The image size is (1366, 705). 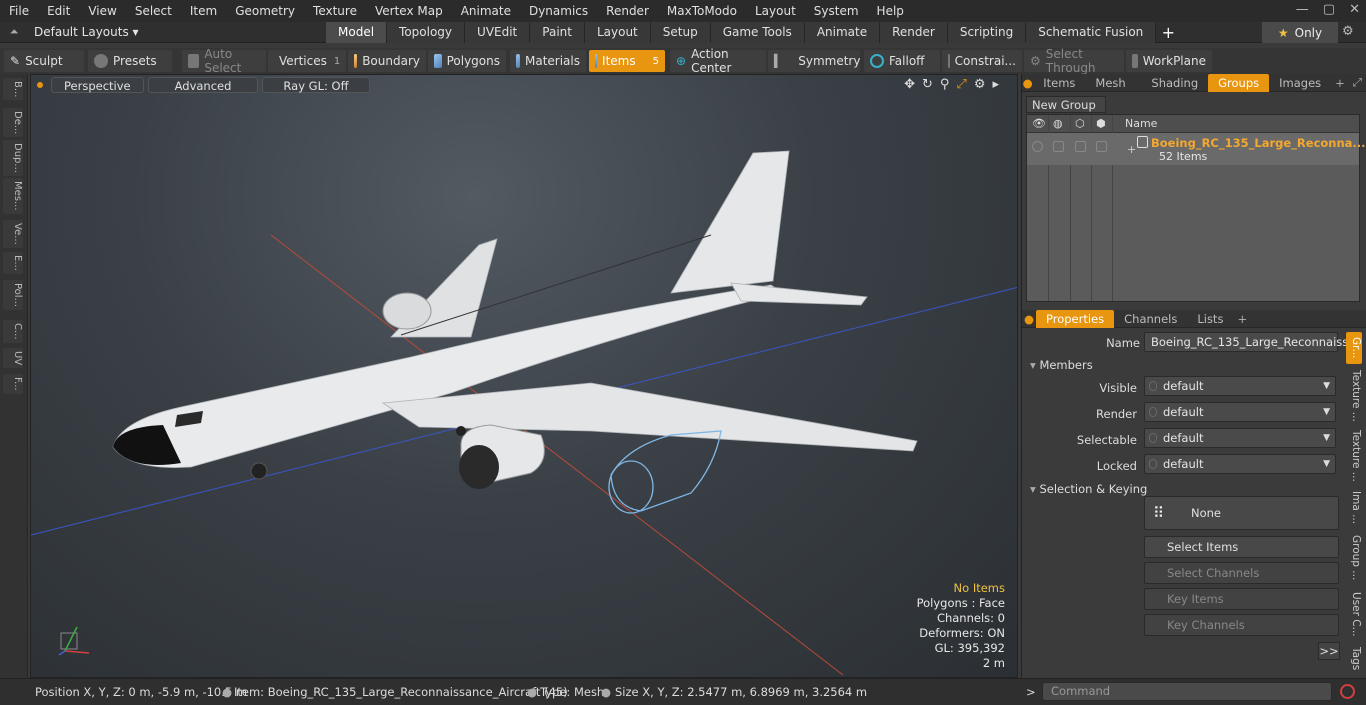 I want to click on tab-animate: Animate, so click(x=842, y=32).